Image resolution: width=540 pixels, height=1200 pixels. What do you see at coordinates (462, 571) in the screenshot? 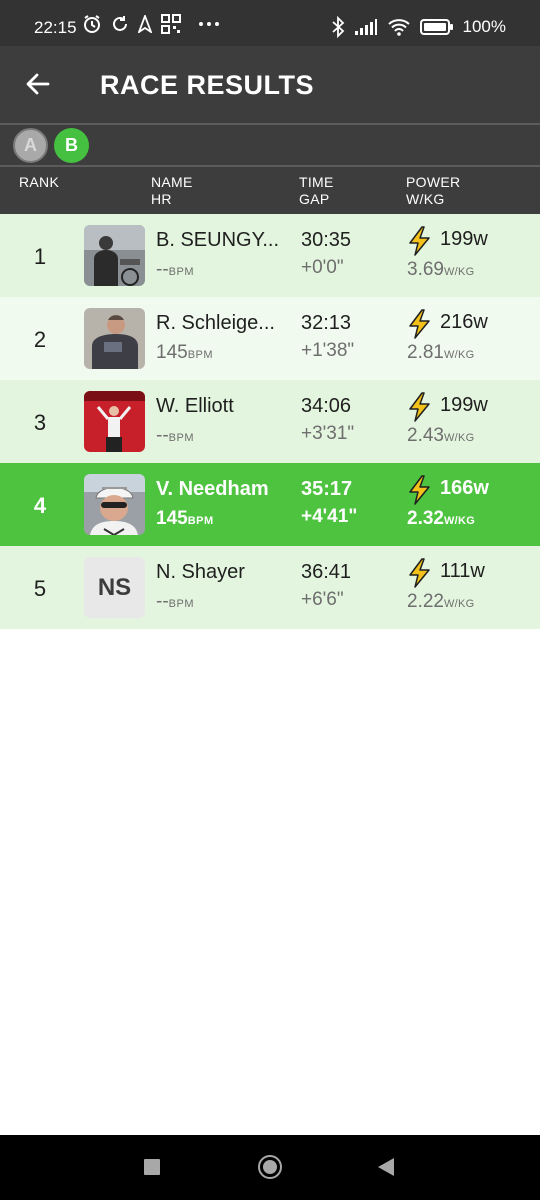
I see `power-watts: 111w` at bounding box center [462, 571].